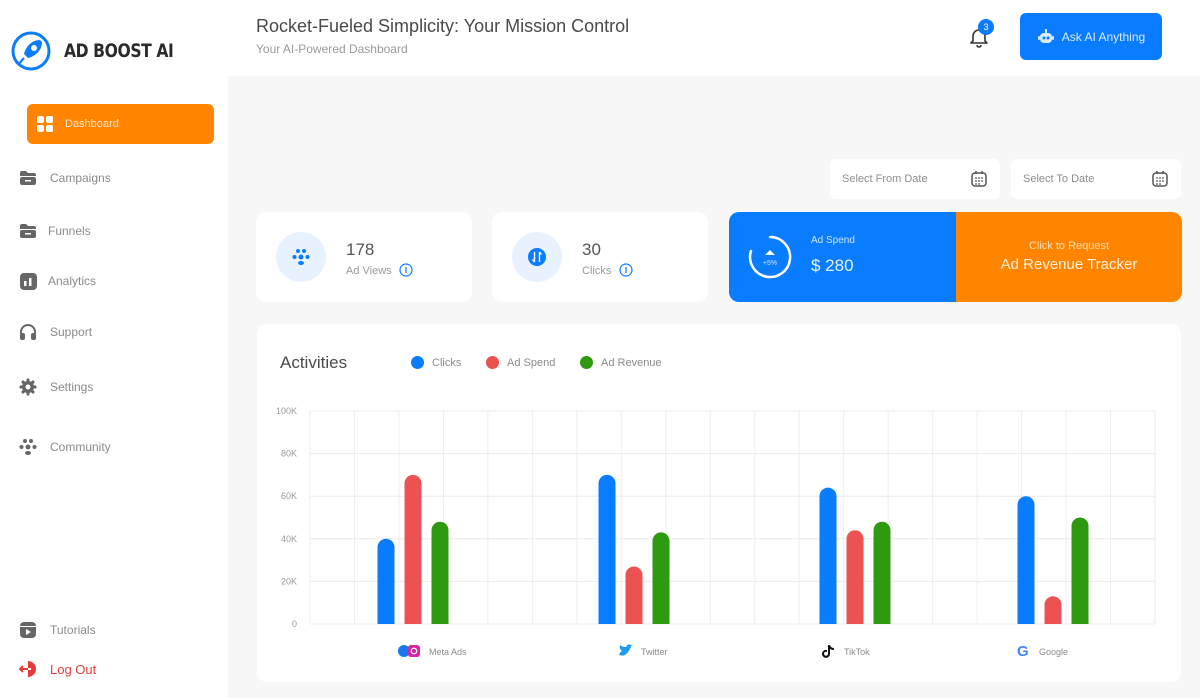 The image size is (1200, 698). What do you see at coordinates (770, 252) in the screenshot?
I see `arrow-up-icon` at bounding box center [770, 252].